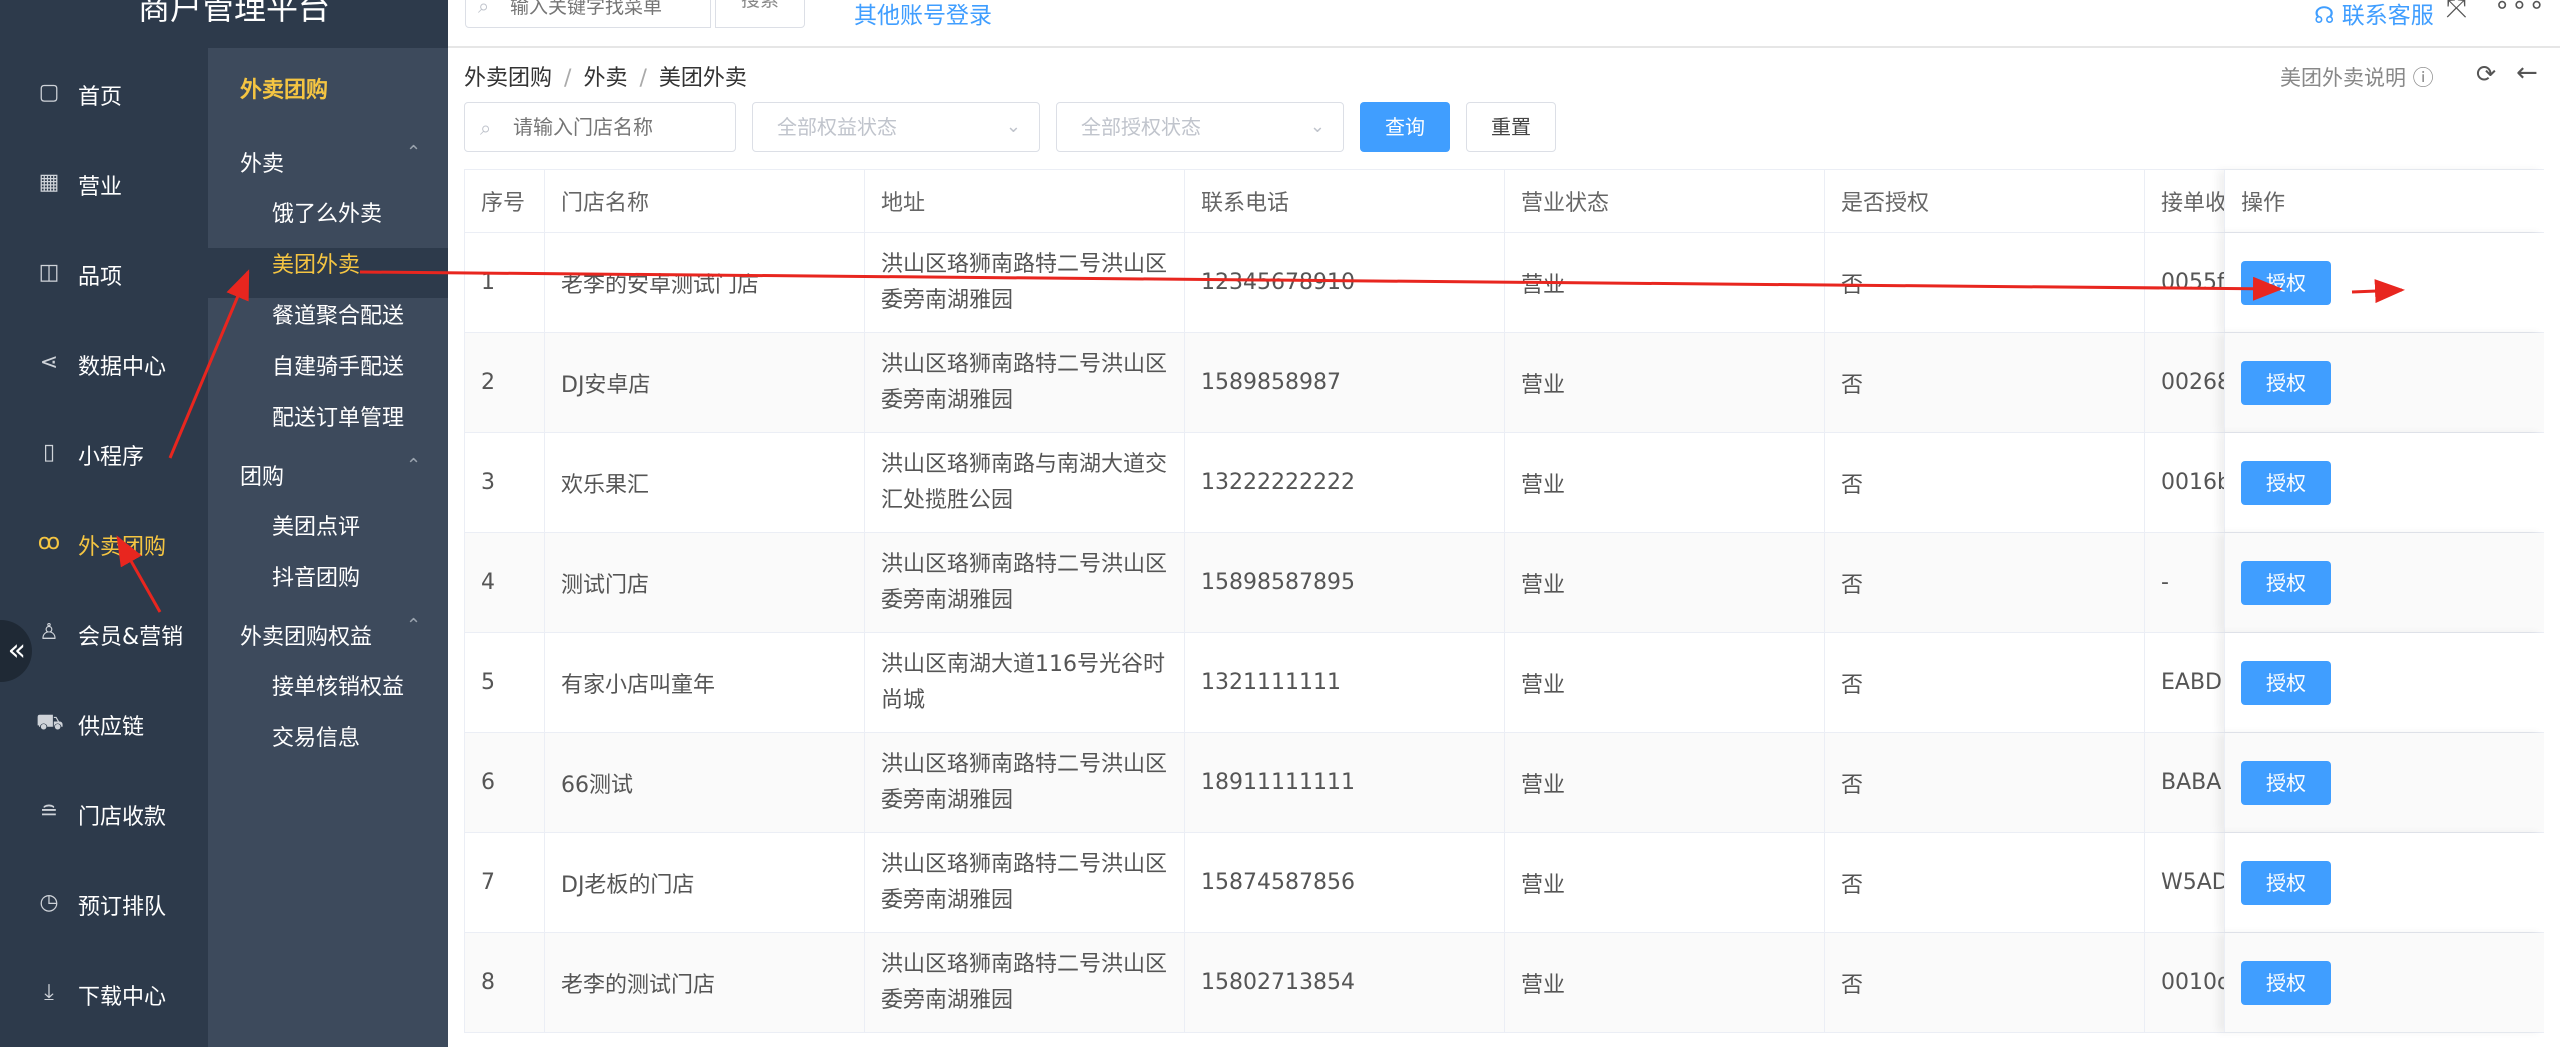  What do you see at coordinates (284, 90) in the screenshot?
I see `secondary-sidebar-title: 外卖团购` at bounding box center [284, 90].